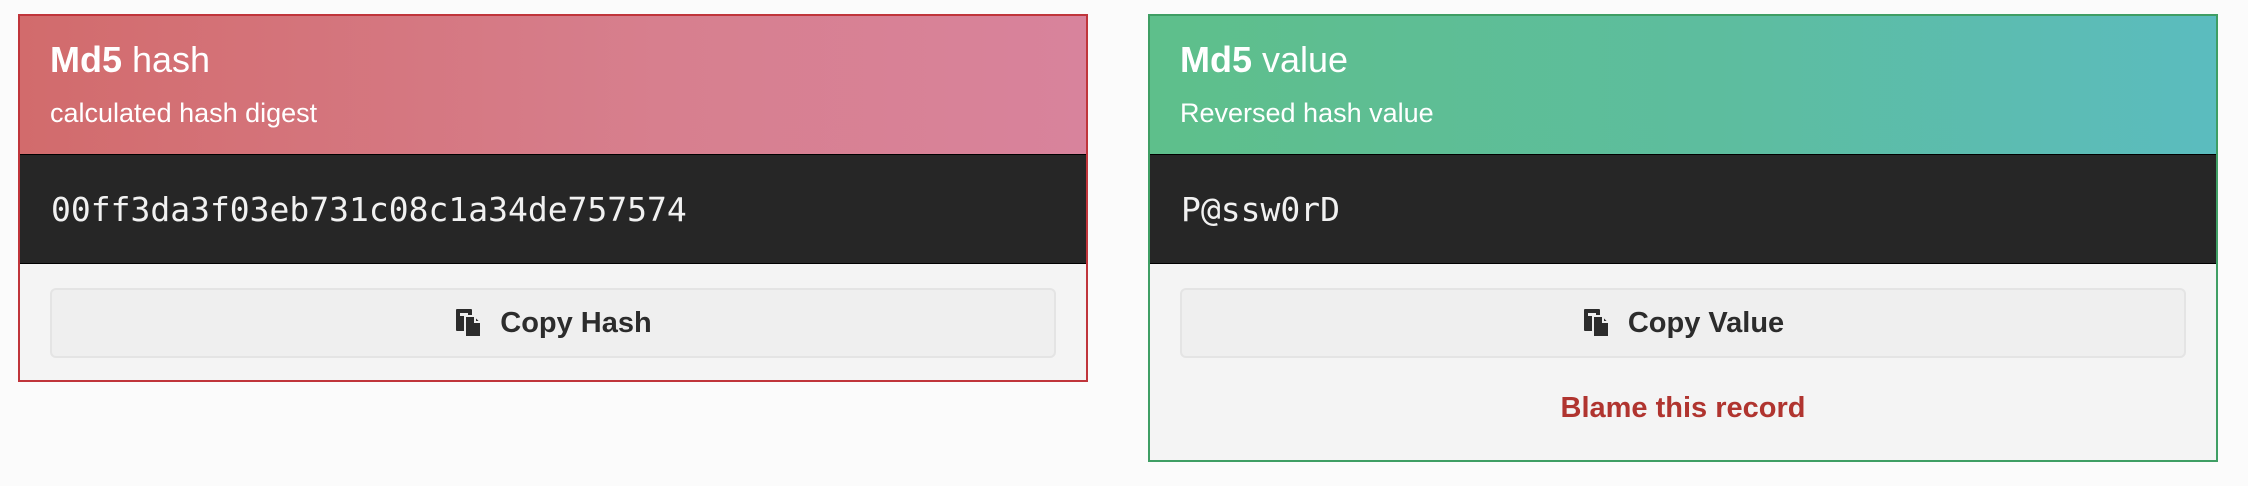 Image resolution: width=2248 pixels, height=486 pixels. What do you see at coordinates (1683, 60) in the screenshot?
I see `value-card-title: Md5 value` at bounding box center [1683, 60].